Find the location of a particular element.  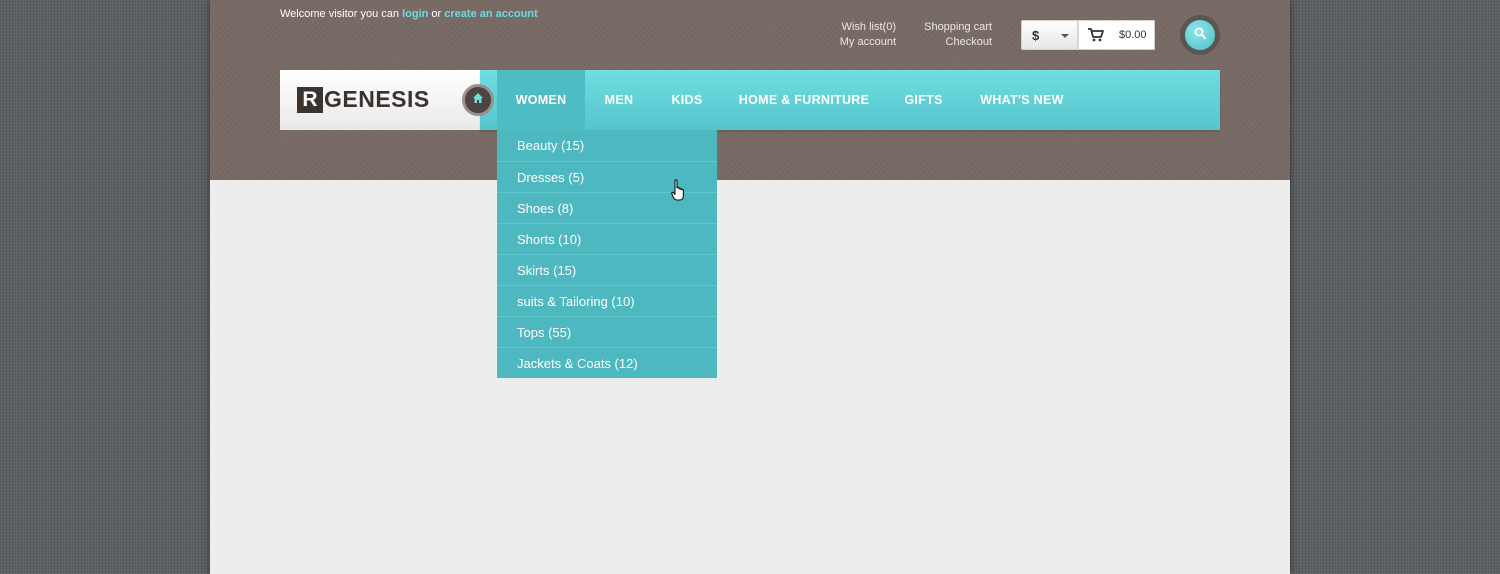

login-link: login is located at coordinates (415, 14).